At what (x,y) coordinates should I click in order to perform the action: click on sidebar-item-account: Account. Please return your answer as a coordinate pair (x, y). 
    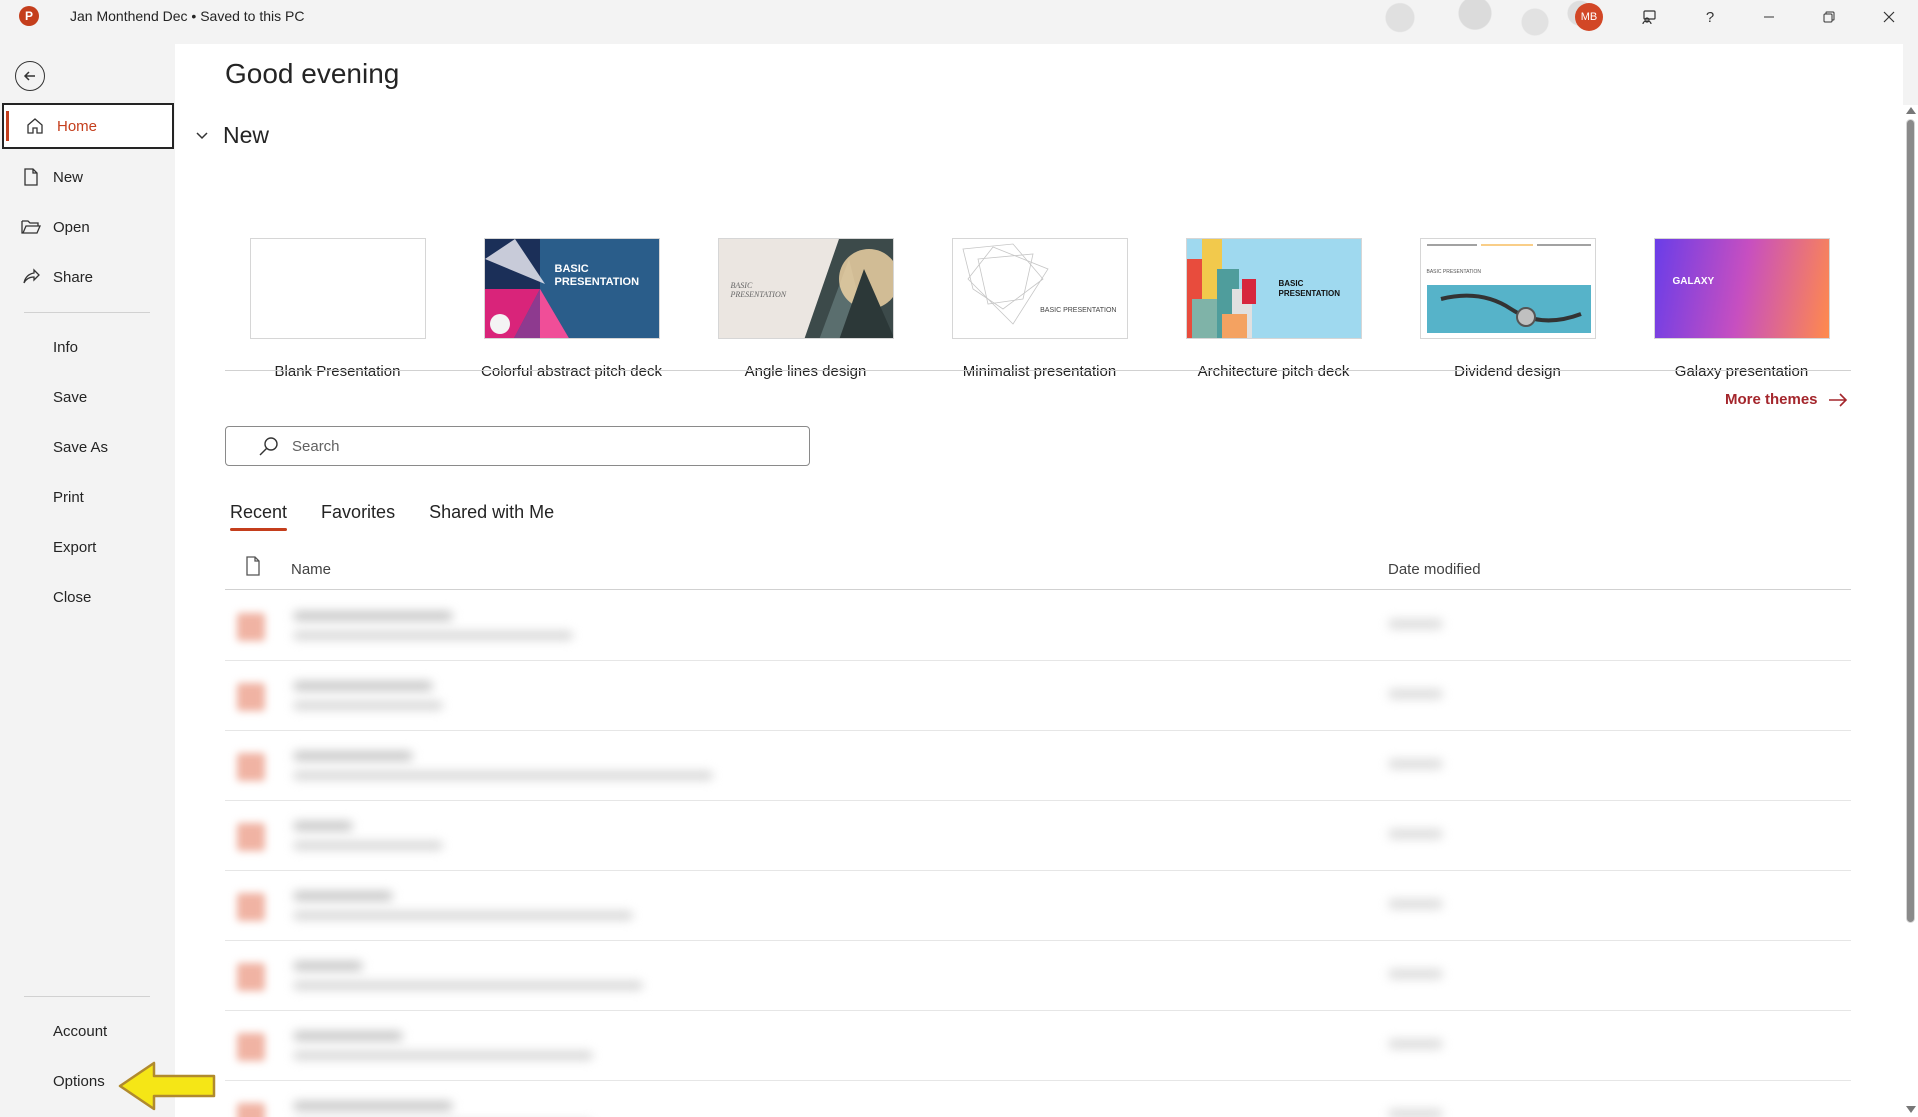
    Looking at the image, I should click on (87, 1031).